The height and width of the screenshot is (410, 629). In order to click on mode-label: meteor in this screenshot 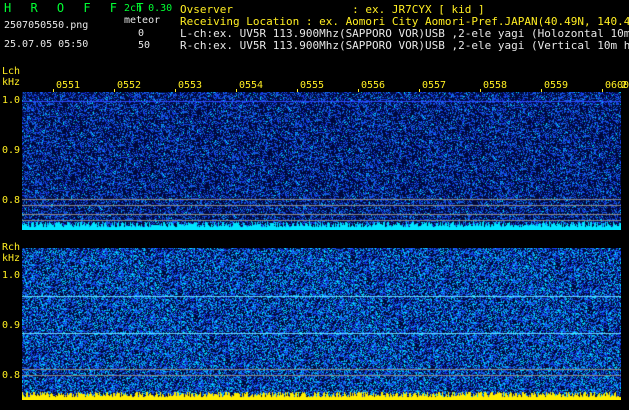, I will do `click(142, 20)`.